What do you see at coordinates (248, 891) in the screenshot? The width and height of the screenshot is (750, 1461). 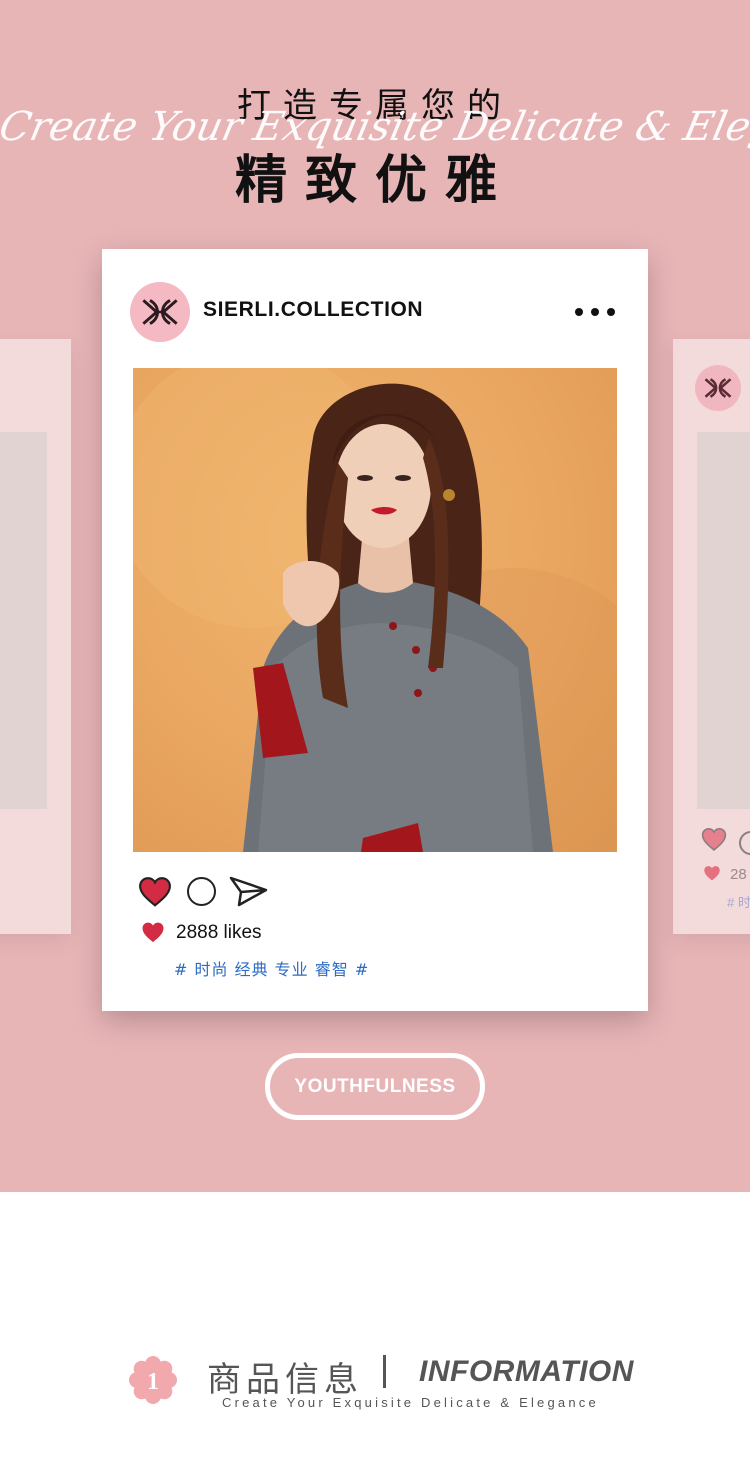 I see `paper-plane-icon` at bounding box center [248, 891].